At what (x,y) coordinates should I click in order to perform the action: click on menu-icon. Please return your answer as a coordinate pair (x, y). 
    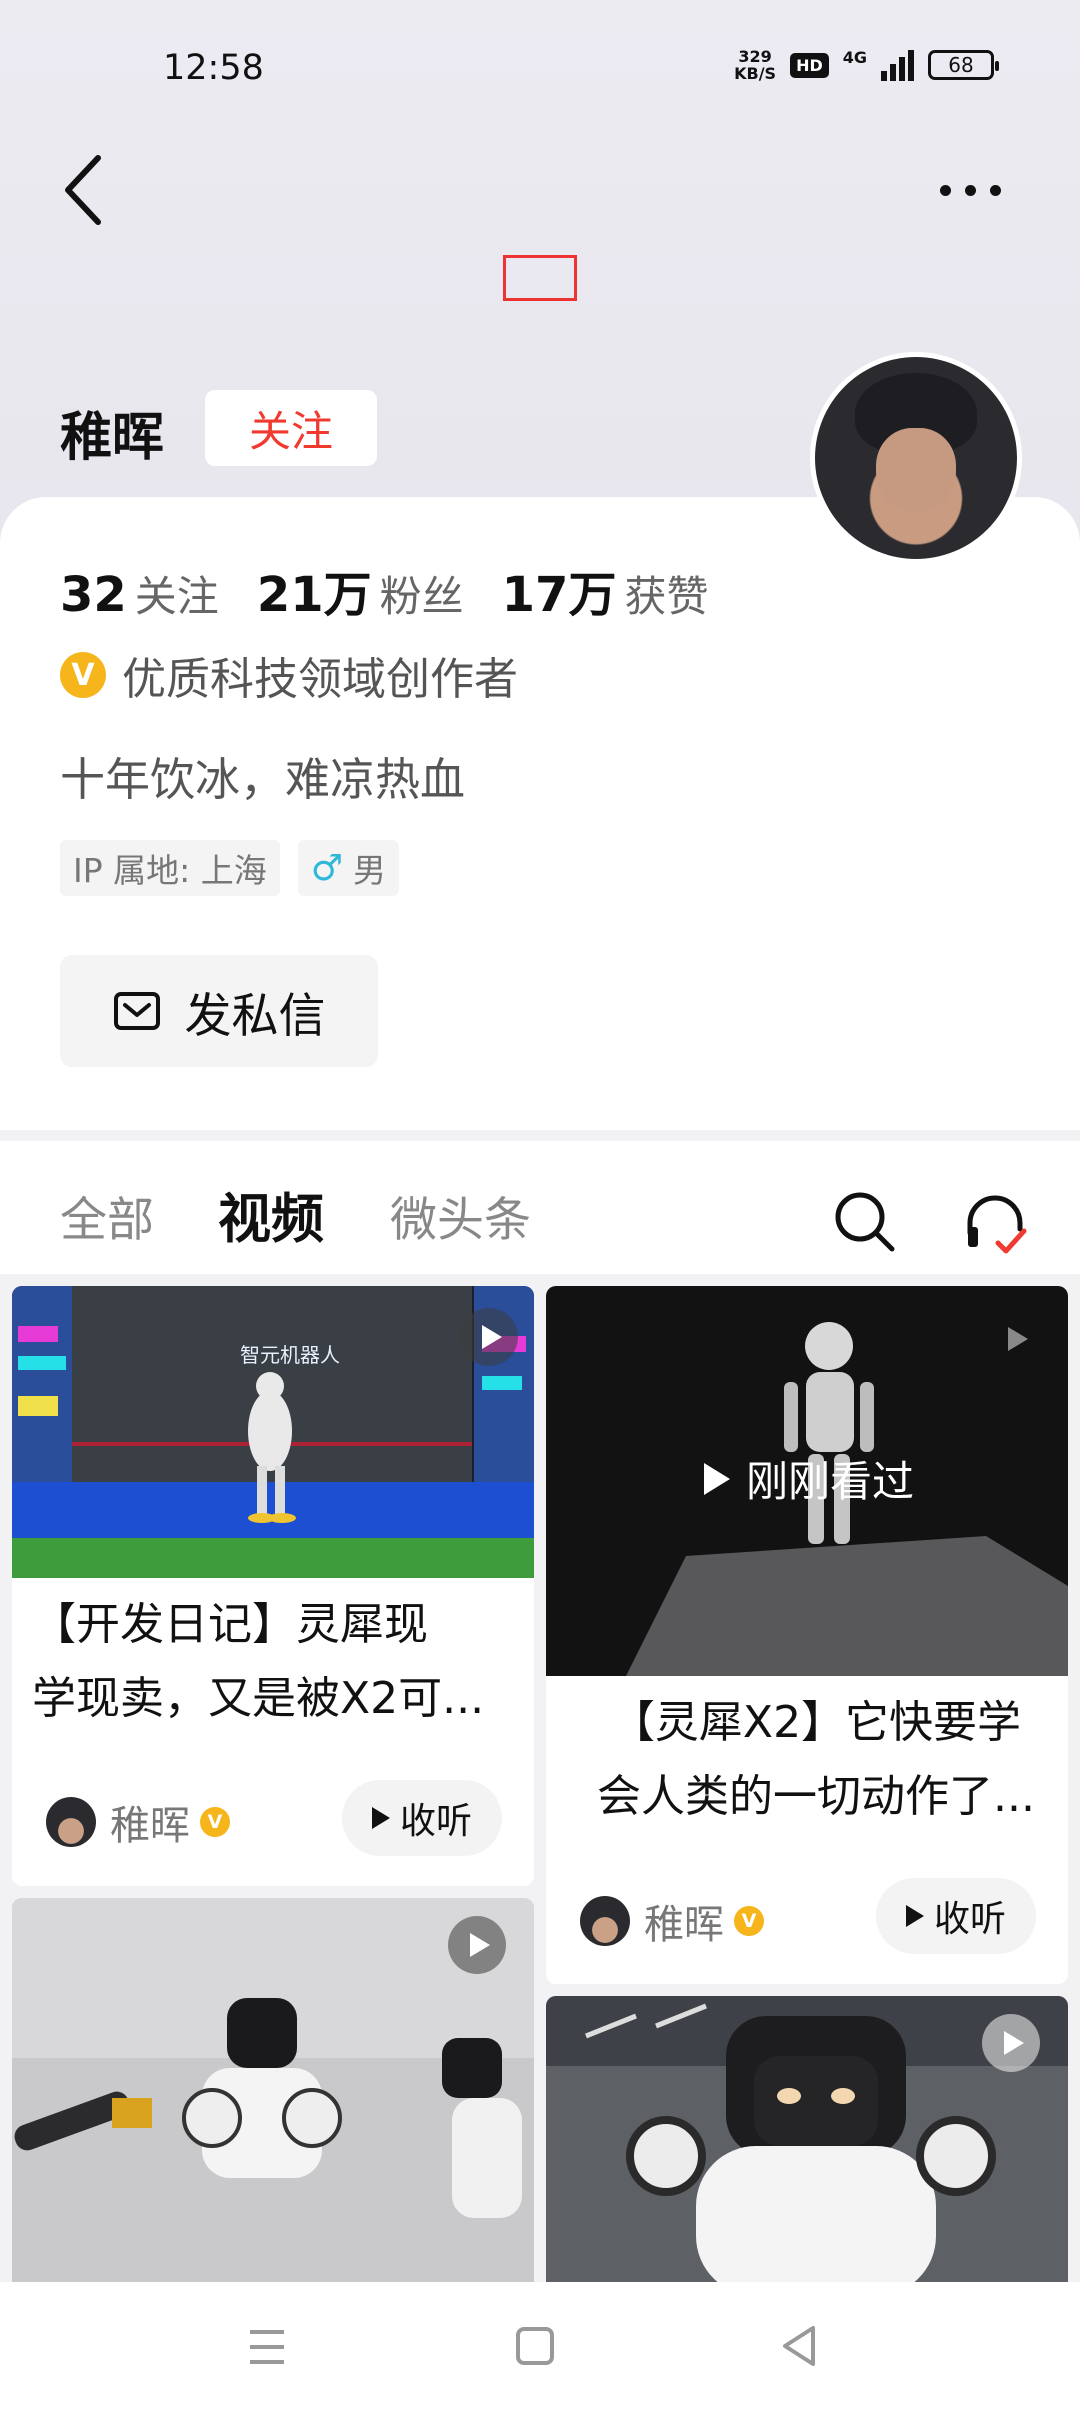
    Looking at the image, I should click on (267, 2347).